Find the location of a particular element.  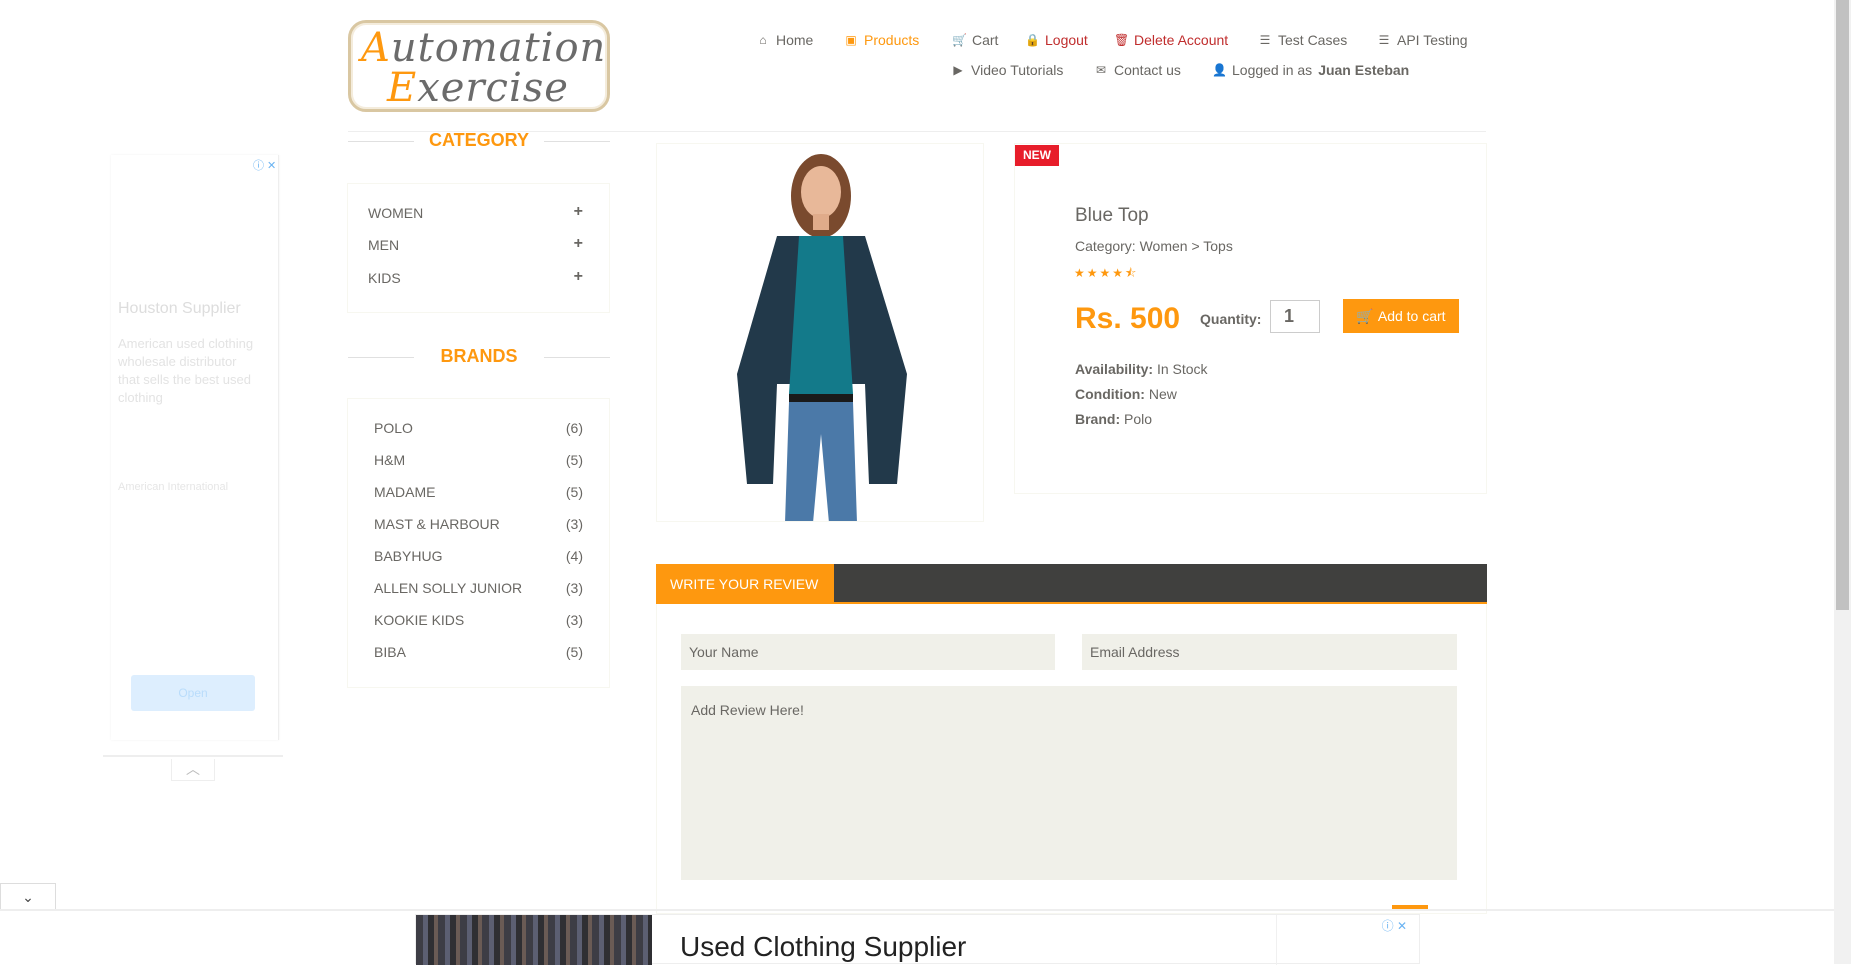

product-category: Category: Women > Tops is located at coordinates (1154, 246).